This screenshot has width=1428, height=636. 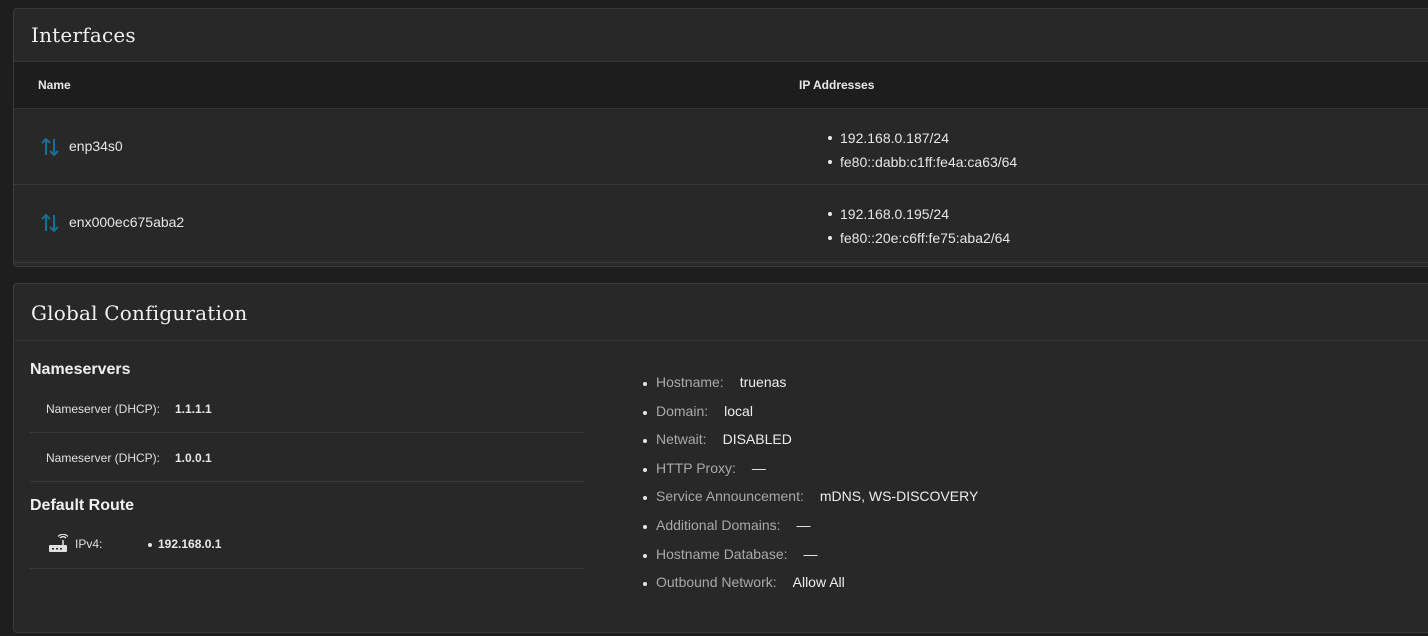 What do you see at coordinates (918, 238) in the screenshot?
I see `ip-address: fe80::20e:c6ff:fe75:aba2/64` at bounding box center [918, 238].